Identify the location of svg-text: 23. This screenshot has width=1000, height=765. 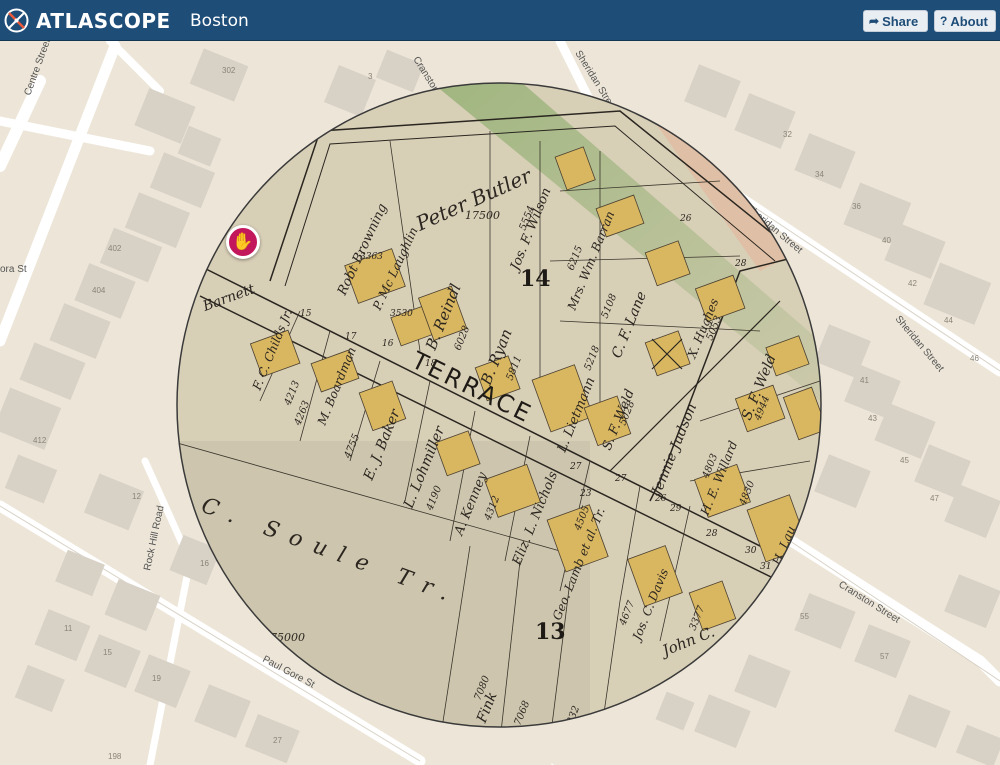
(585, 494).